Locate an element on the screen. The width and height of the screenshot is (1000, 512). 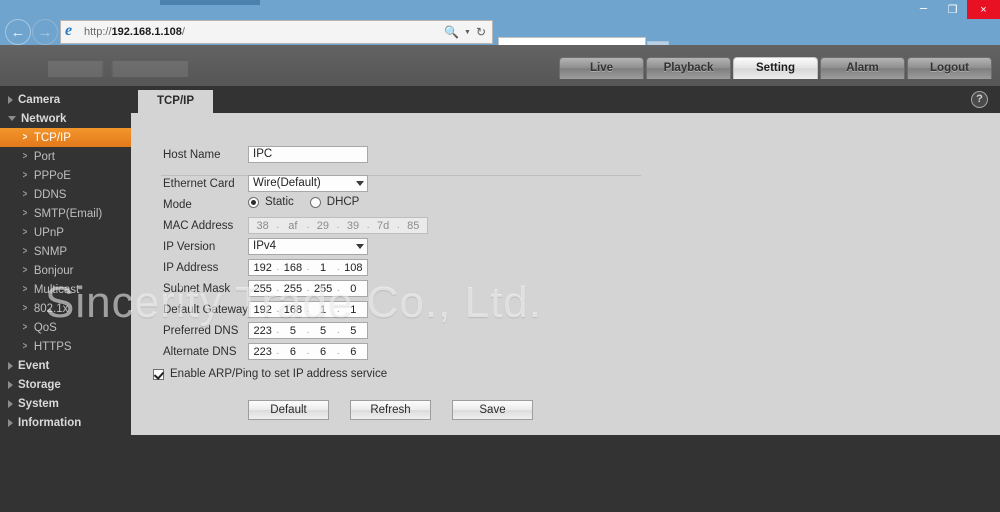
main-tab-logout: Logout is located at coordinates (949, 68).